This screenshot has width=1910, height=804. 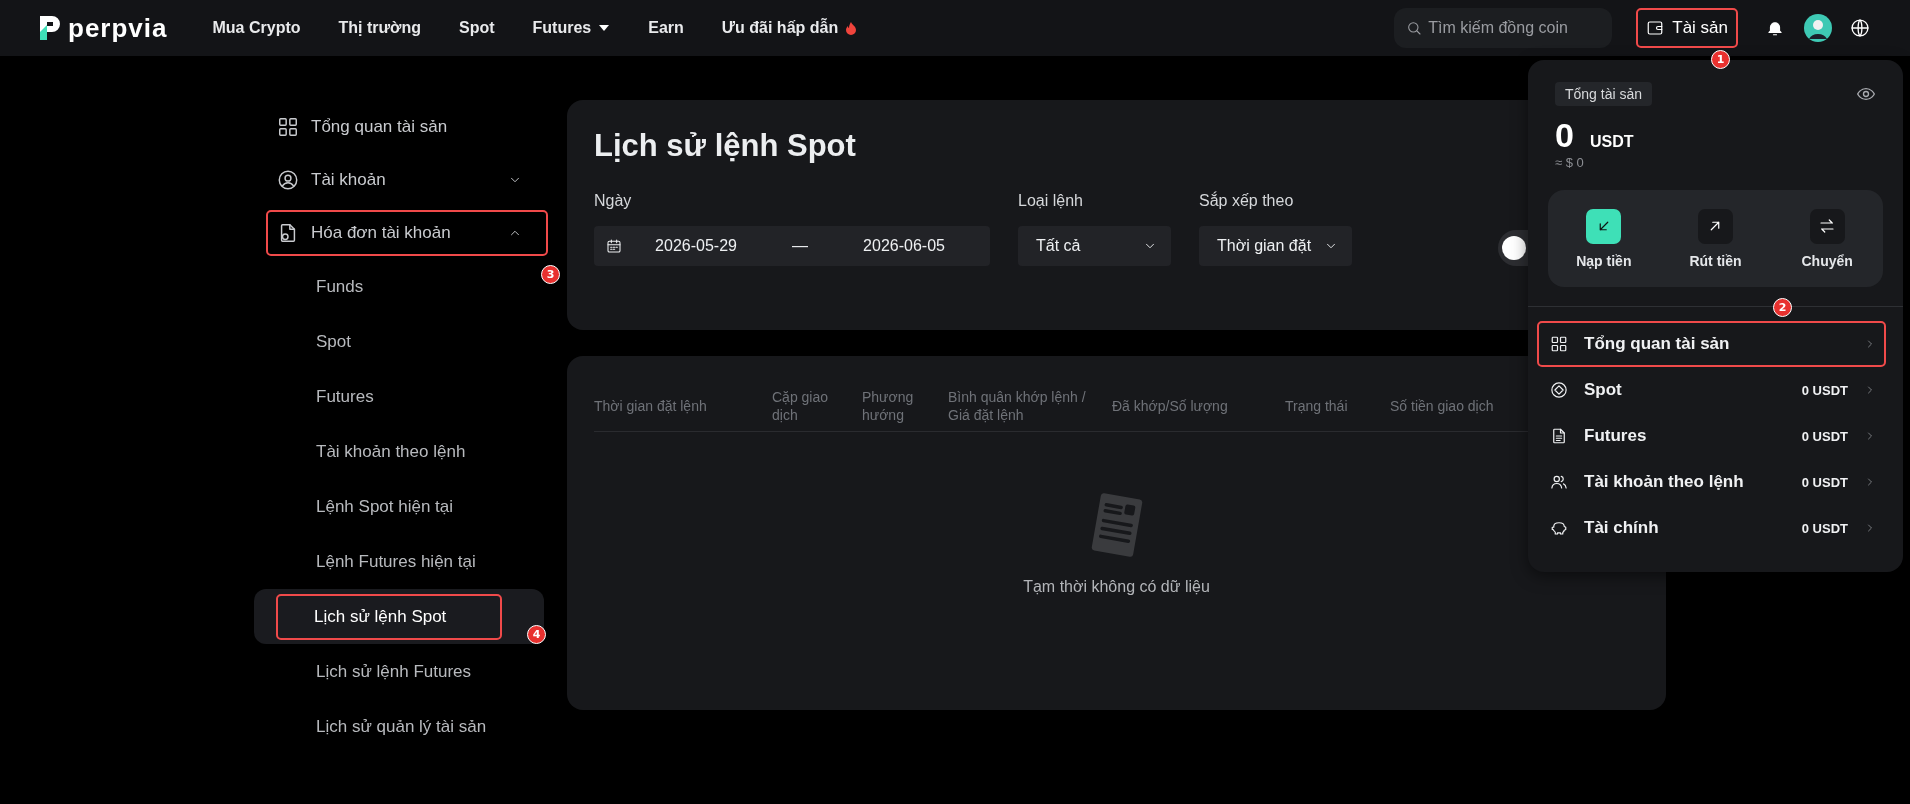 What do you see at coordinates (399, 726) in the screenshot?
I see `sidebar-subitem: Lịch sử quản lý tài sản` at bounding box center [399, 726].